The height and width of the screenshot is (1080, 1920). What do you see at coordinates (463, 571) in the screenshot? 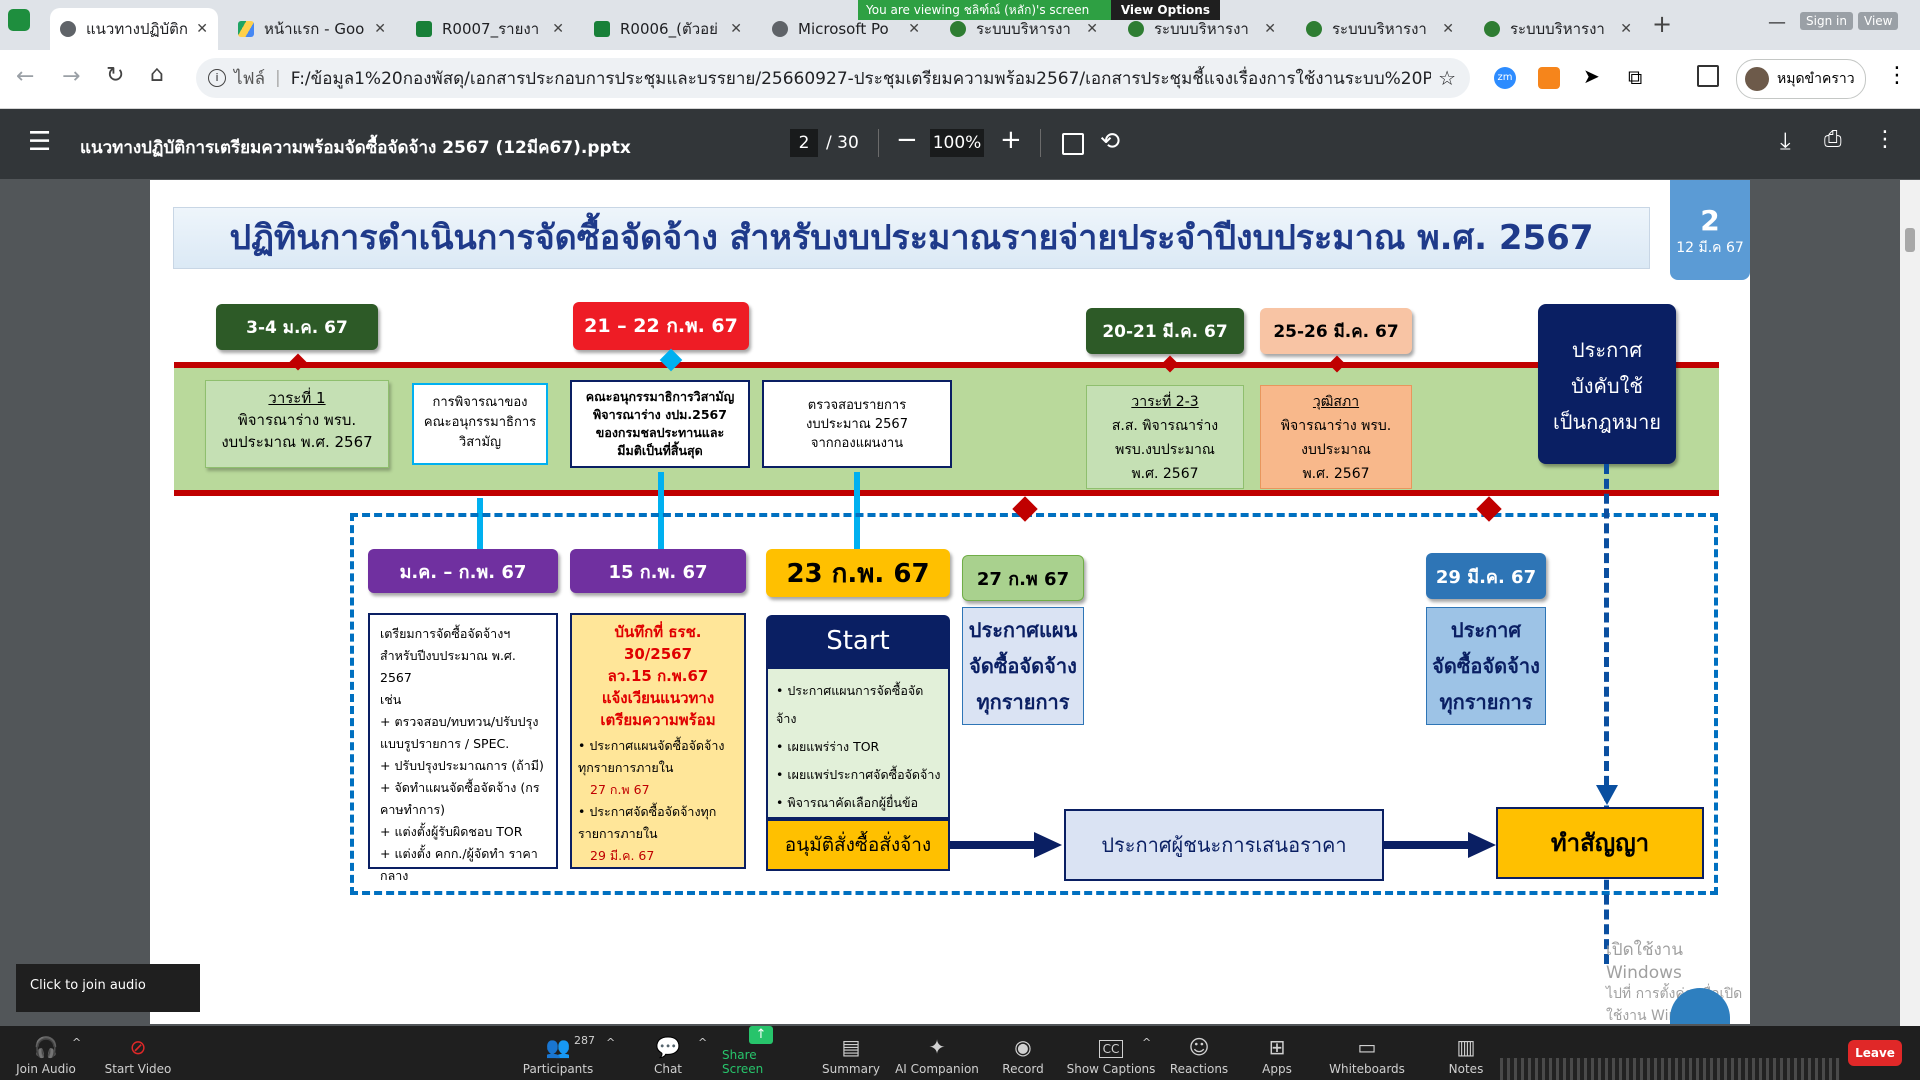
I see `period-tag: ม.ค. – ก.พ. 67` at bounding box center [463, 571].